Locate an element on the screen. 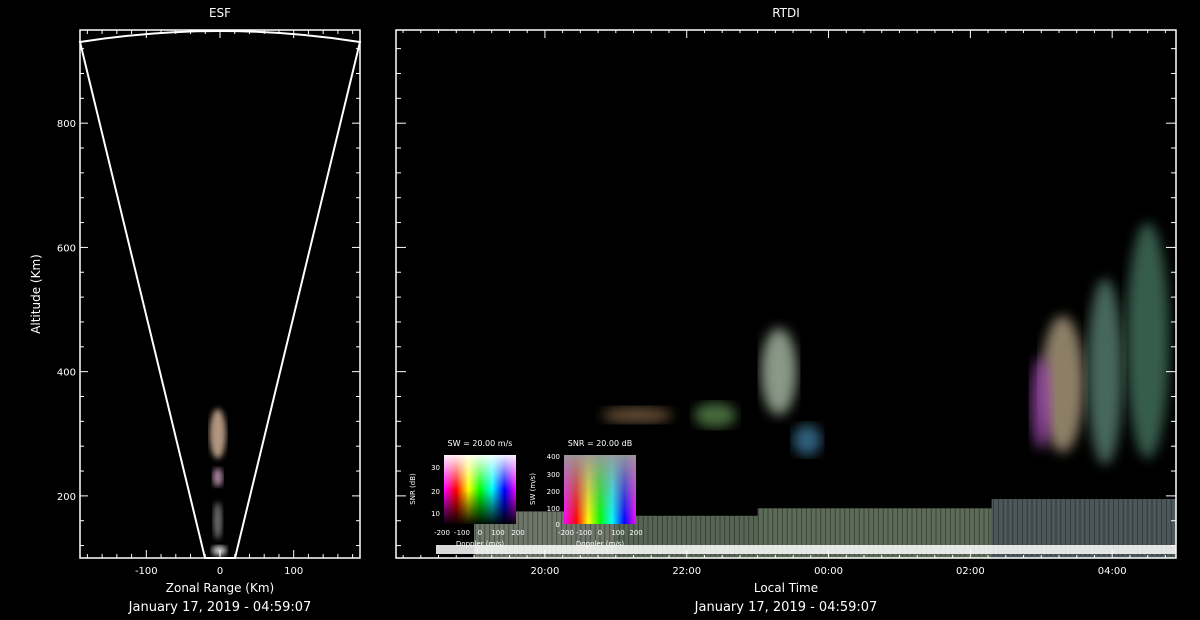 The image size is (1200, 620). legend-sw-xtick: 0 is located at coordinates (480, 533).